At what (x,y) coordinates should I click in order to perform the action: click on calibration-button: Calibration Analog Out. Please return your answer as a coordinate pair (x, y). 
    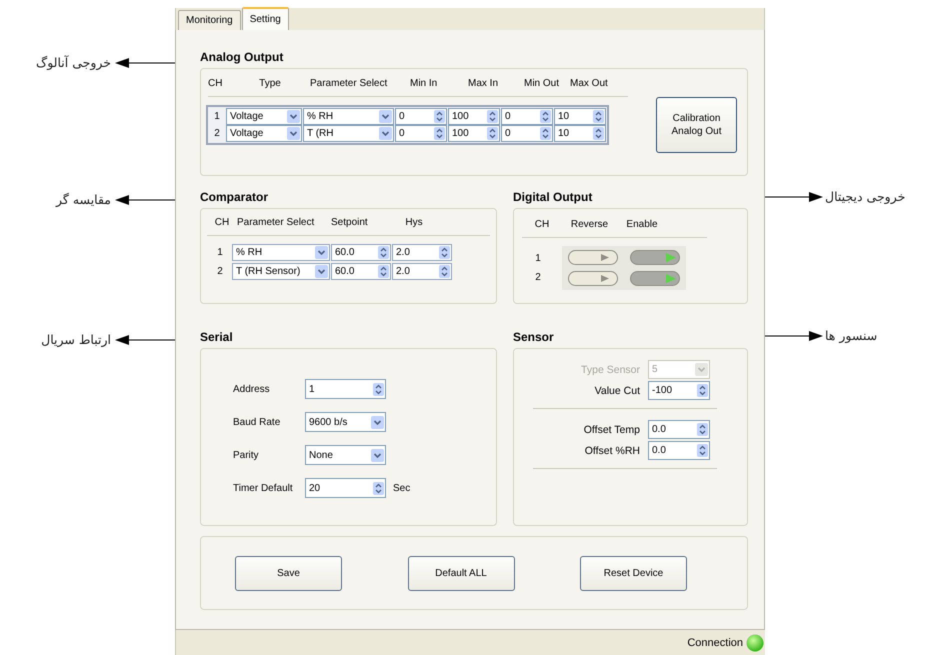
    Looking at the image, I should click on (696, 125).